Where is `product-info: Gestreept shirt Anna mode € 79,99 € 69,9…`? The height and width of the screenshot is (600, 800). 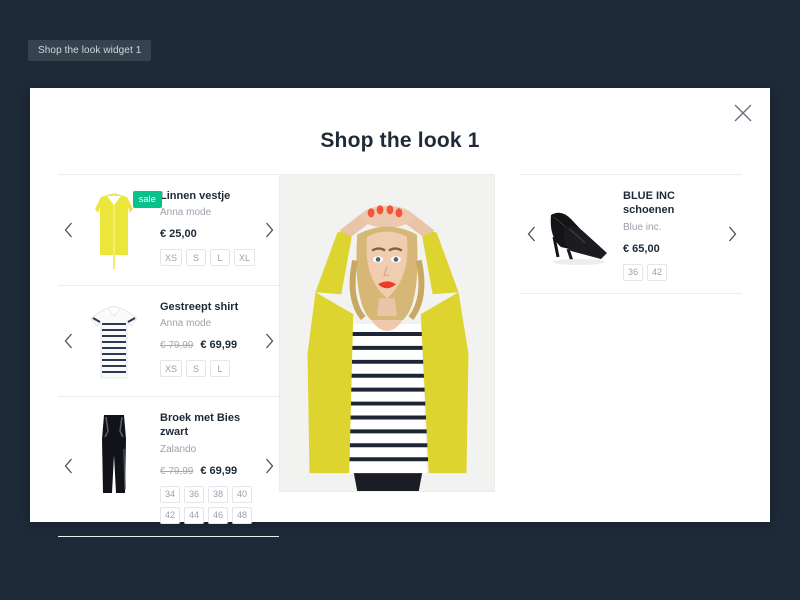
product-info: Gestreept shirt Anna mode € 79,99 € 69,9… is located at coordinates (204, 338).